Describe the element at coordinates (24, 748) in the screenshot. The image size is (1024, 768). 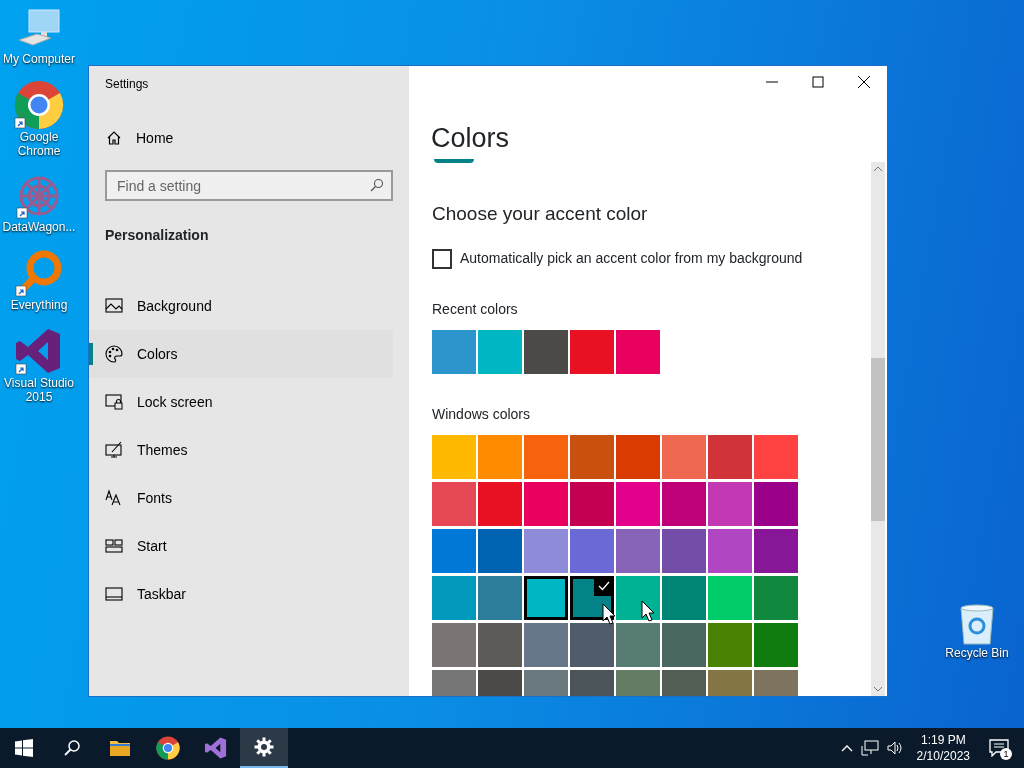
I see `windows-icon` at that location.